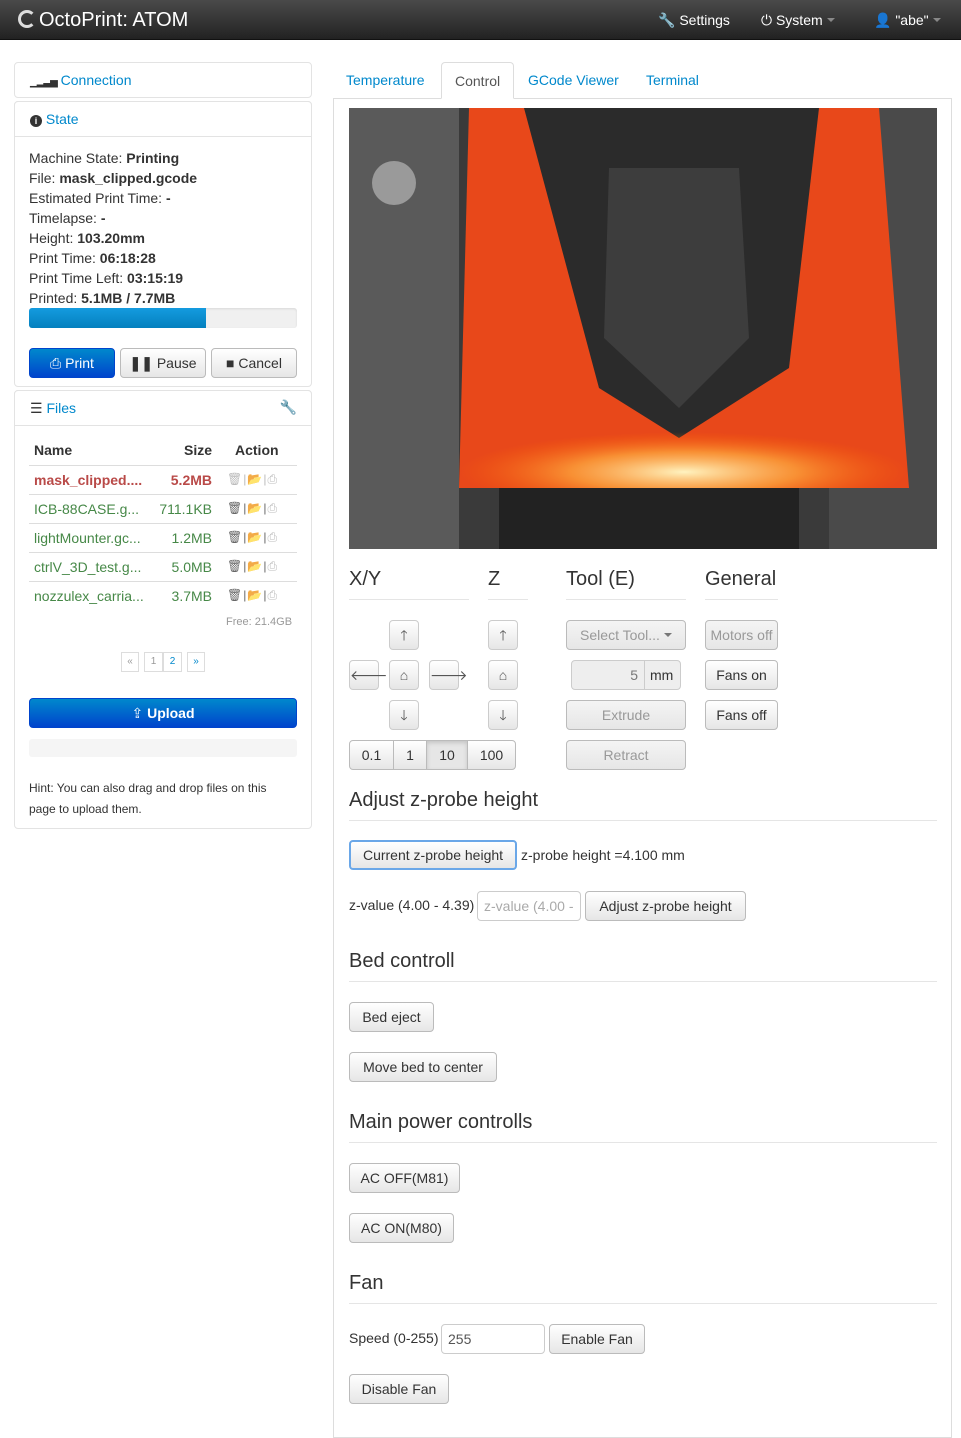  What do you see at coordinates (626, 755) in the screenshot?
I see `retract-button: Retract` at bounding box center [626, 755].